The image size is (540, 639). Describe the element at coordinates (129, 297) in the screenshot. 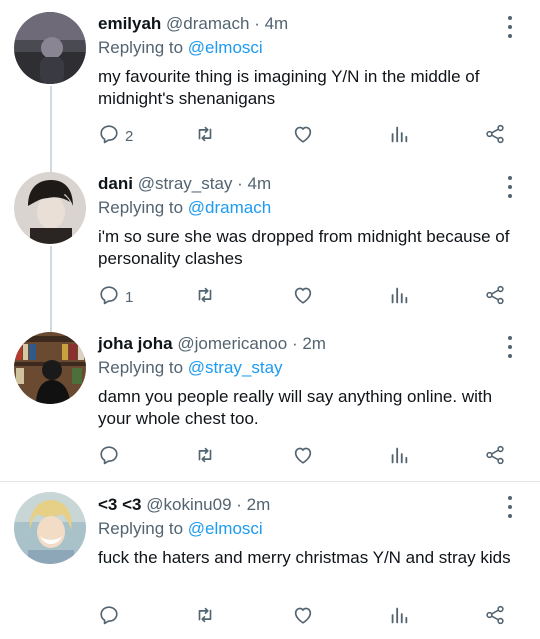

I see `reply-count: 1` at that location.